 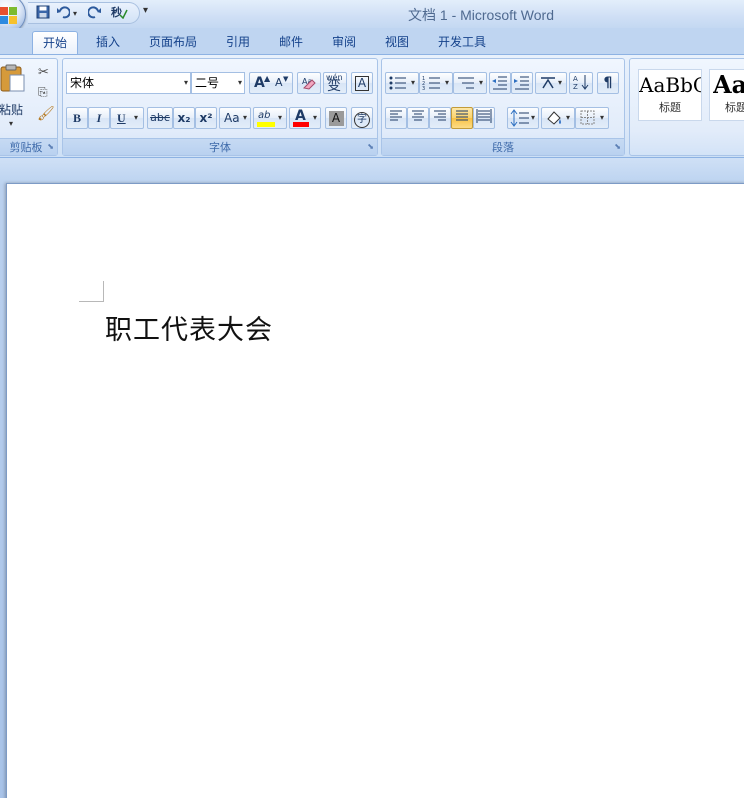 I want to click on style-title2-sample: Aa, so click(x=728, y=84).